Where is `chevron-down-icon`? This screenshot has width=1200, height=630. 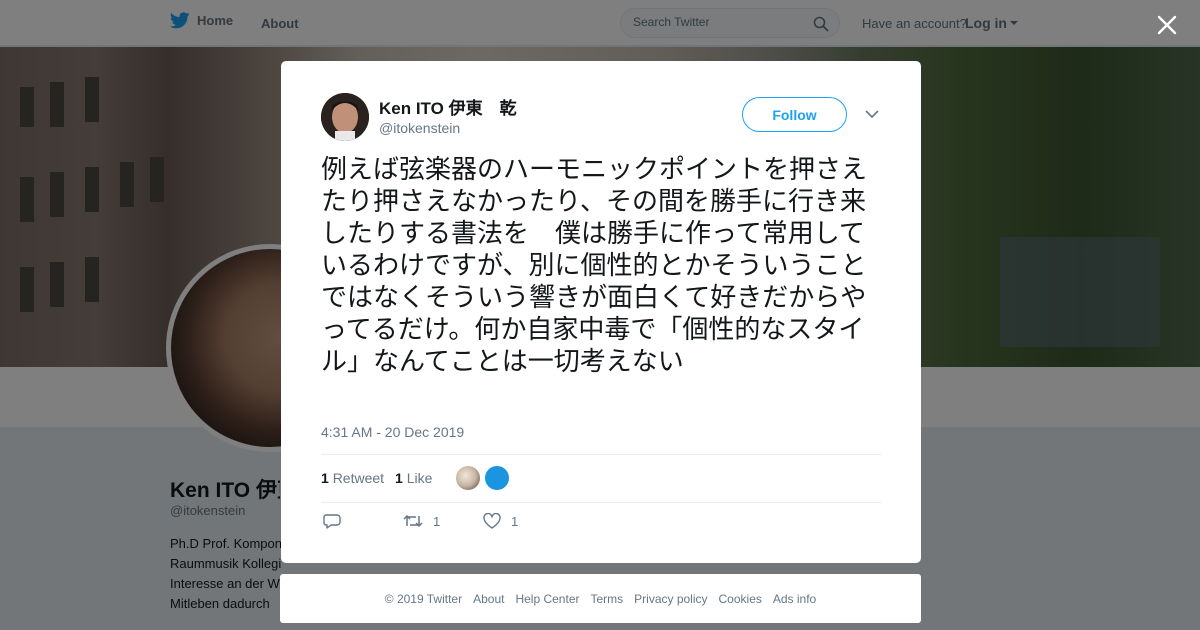 chevron-down-icon is located at coordinates (872, 114).